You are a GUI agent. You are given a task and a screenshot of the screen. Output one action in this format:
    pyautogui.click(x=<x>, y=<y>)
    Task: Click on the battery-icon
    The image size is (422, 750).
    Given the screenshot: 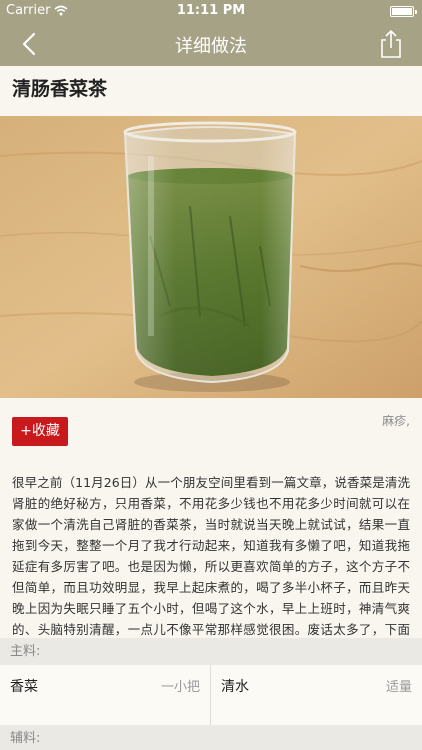 What is the action you would take?
    pyautogui.click(x=403, y=11)
    